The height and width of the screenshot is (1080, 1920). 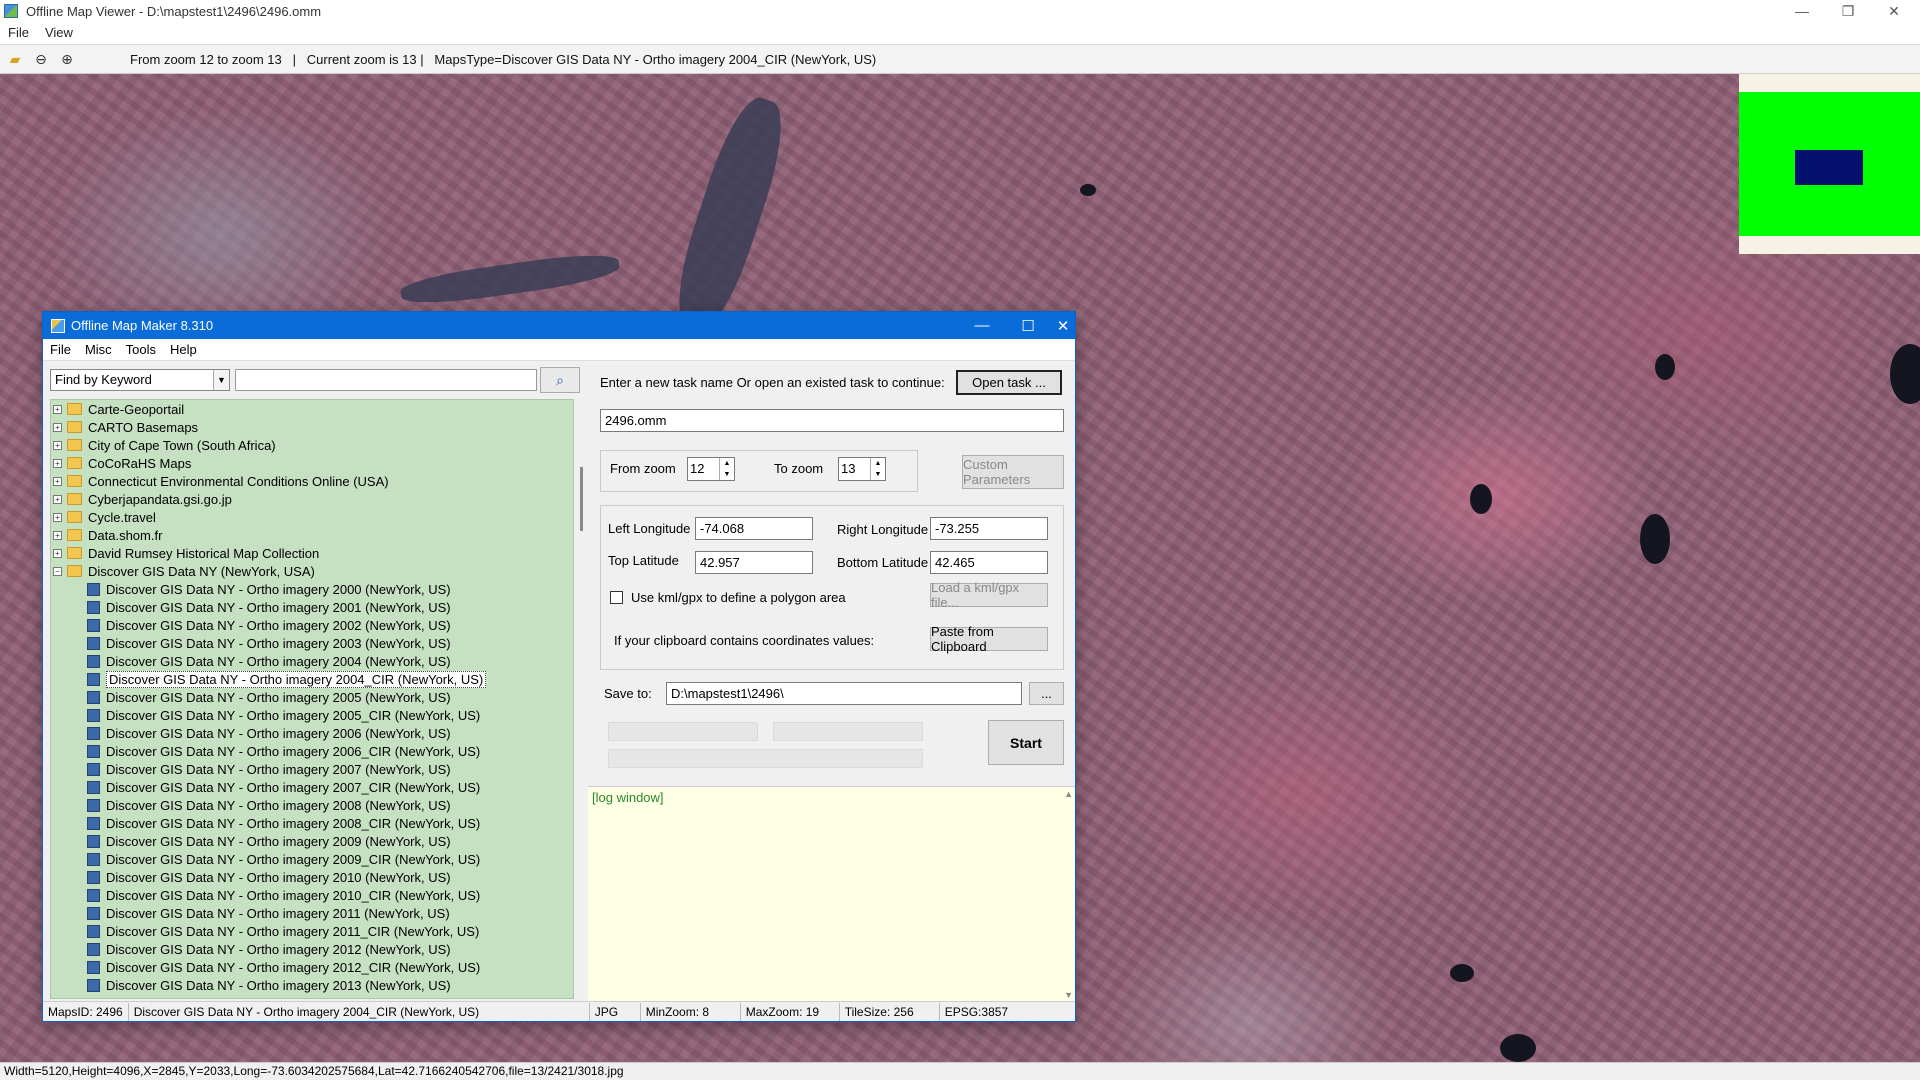 I want to click on folder-icon, so click(x=74, y=517).